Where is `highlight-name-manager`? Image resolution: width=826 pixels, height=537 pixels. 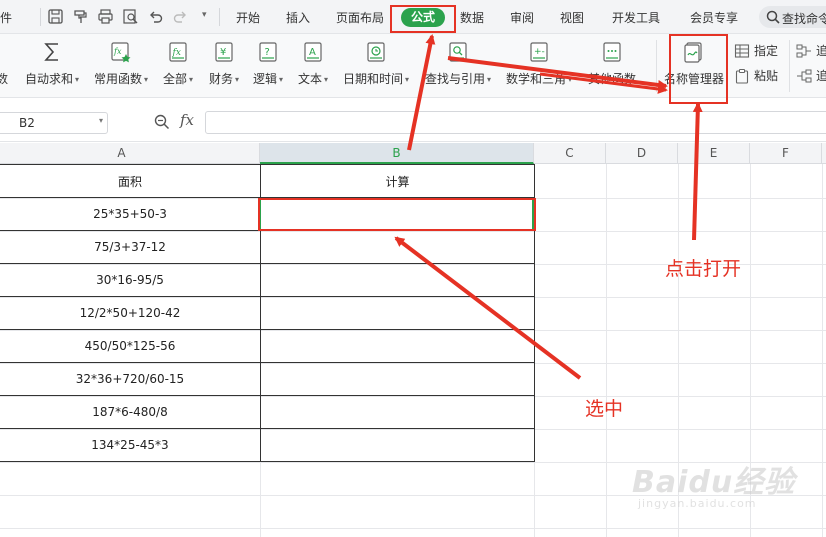
highlight-name-manager is located at coordinates (698, 69).